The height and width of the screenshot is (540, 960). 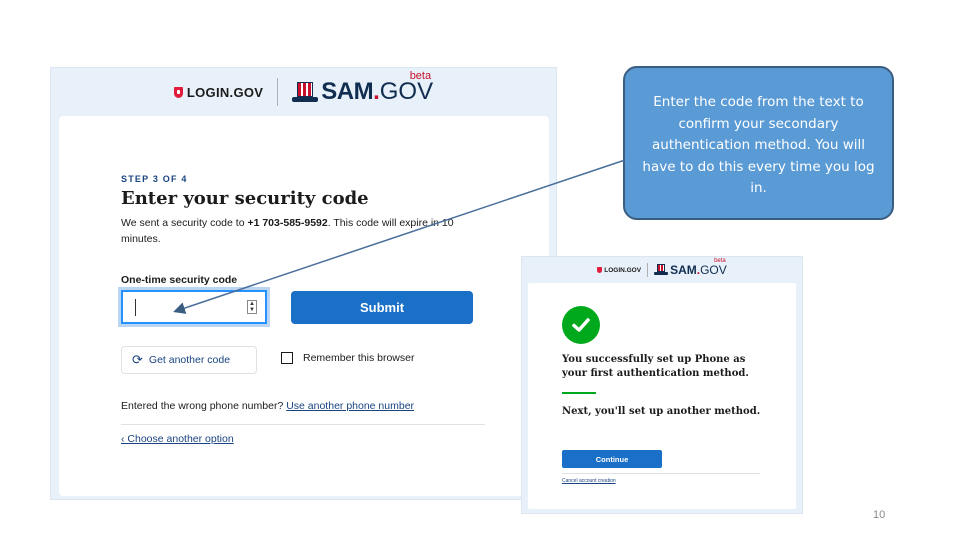 I want to click on get-another-code-label: Get another code, so click(x=189, y=360).